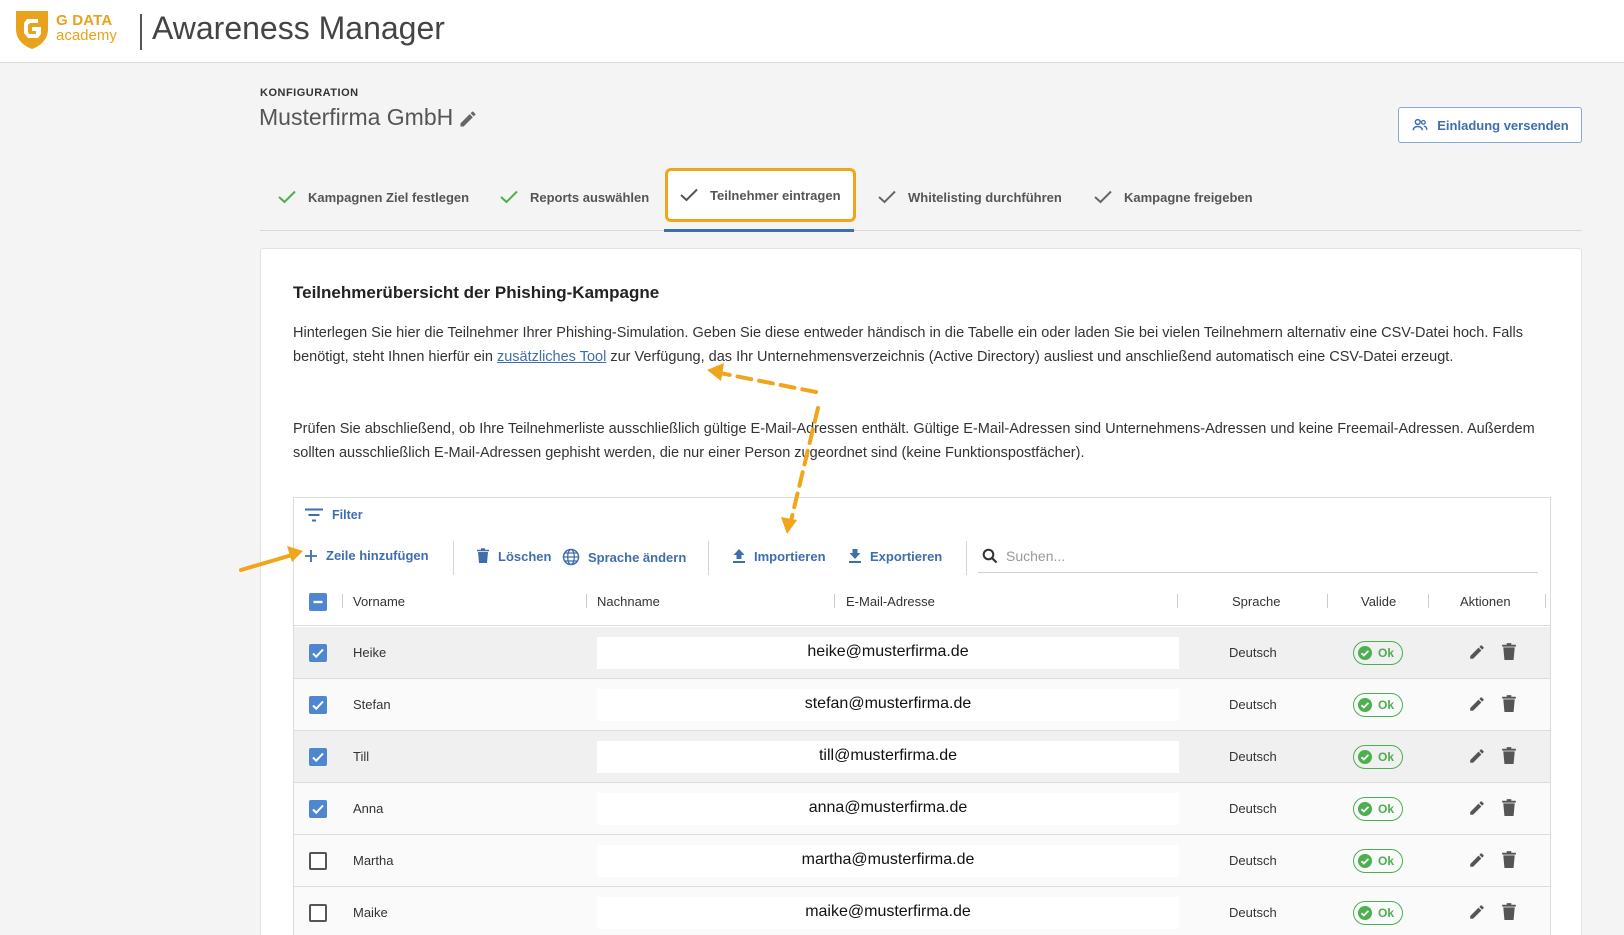 The height and width of the screenshot is (935, 1624). Describe the element at coordinates (571, 557) in the screenshot. I see `globe-icon` at that location.